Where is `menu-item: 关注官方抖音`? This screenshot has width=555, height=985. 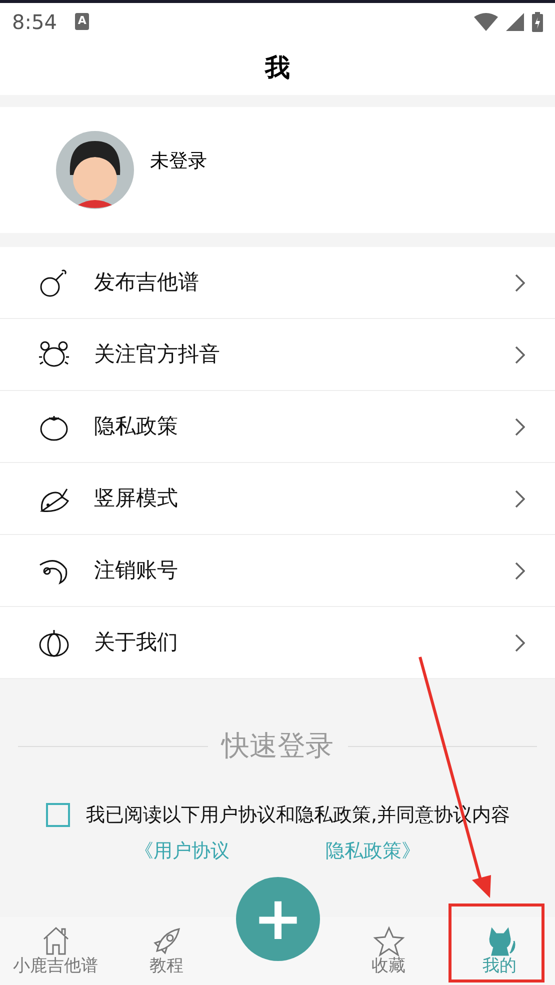
menu-item: 关注官方抖音 is located at coordinates (277, 355).